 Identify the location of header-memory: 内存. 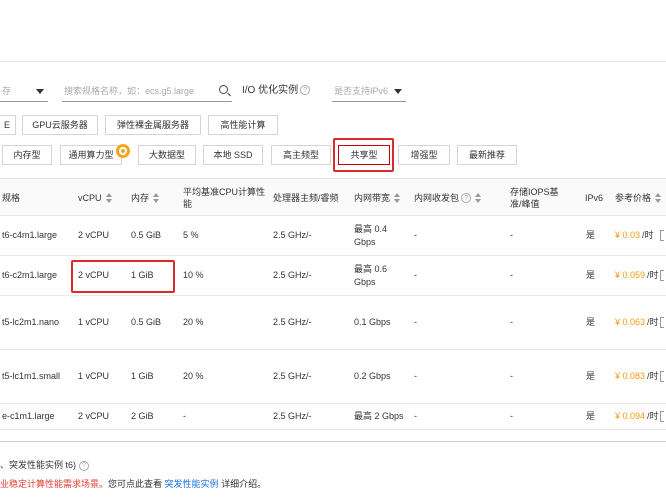
(153, 198).